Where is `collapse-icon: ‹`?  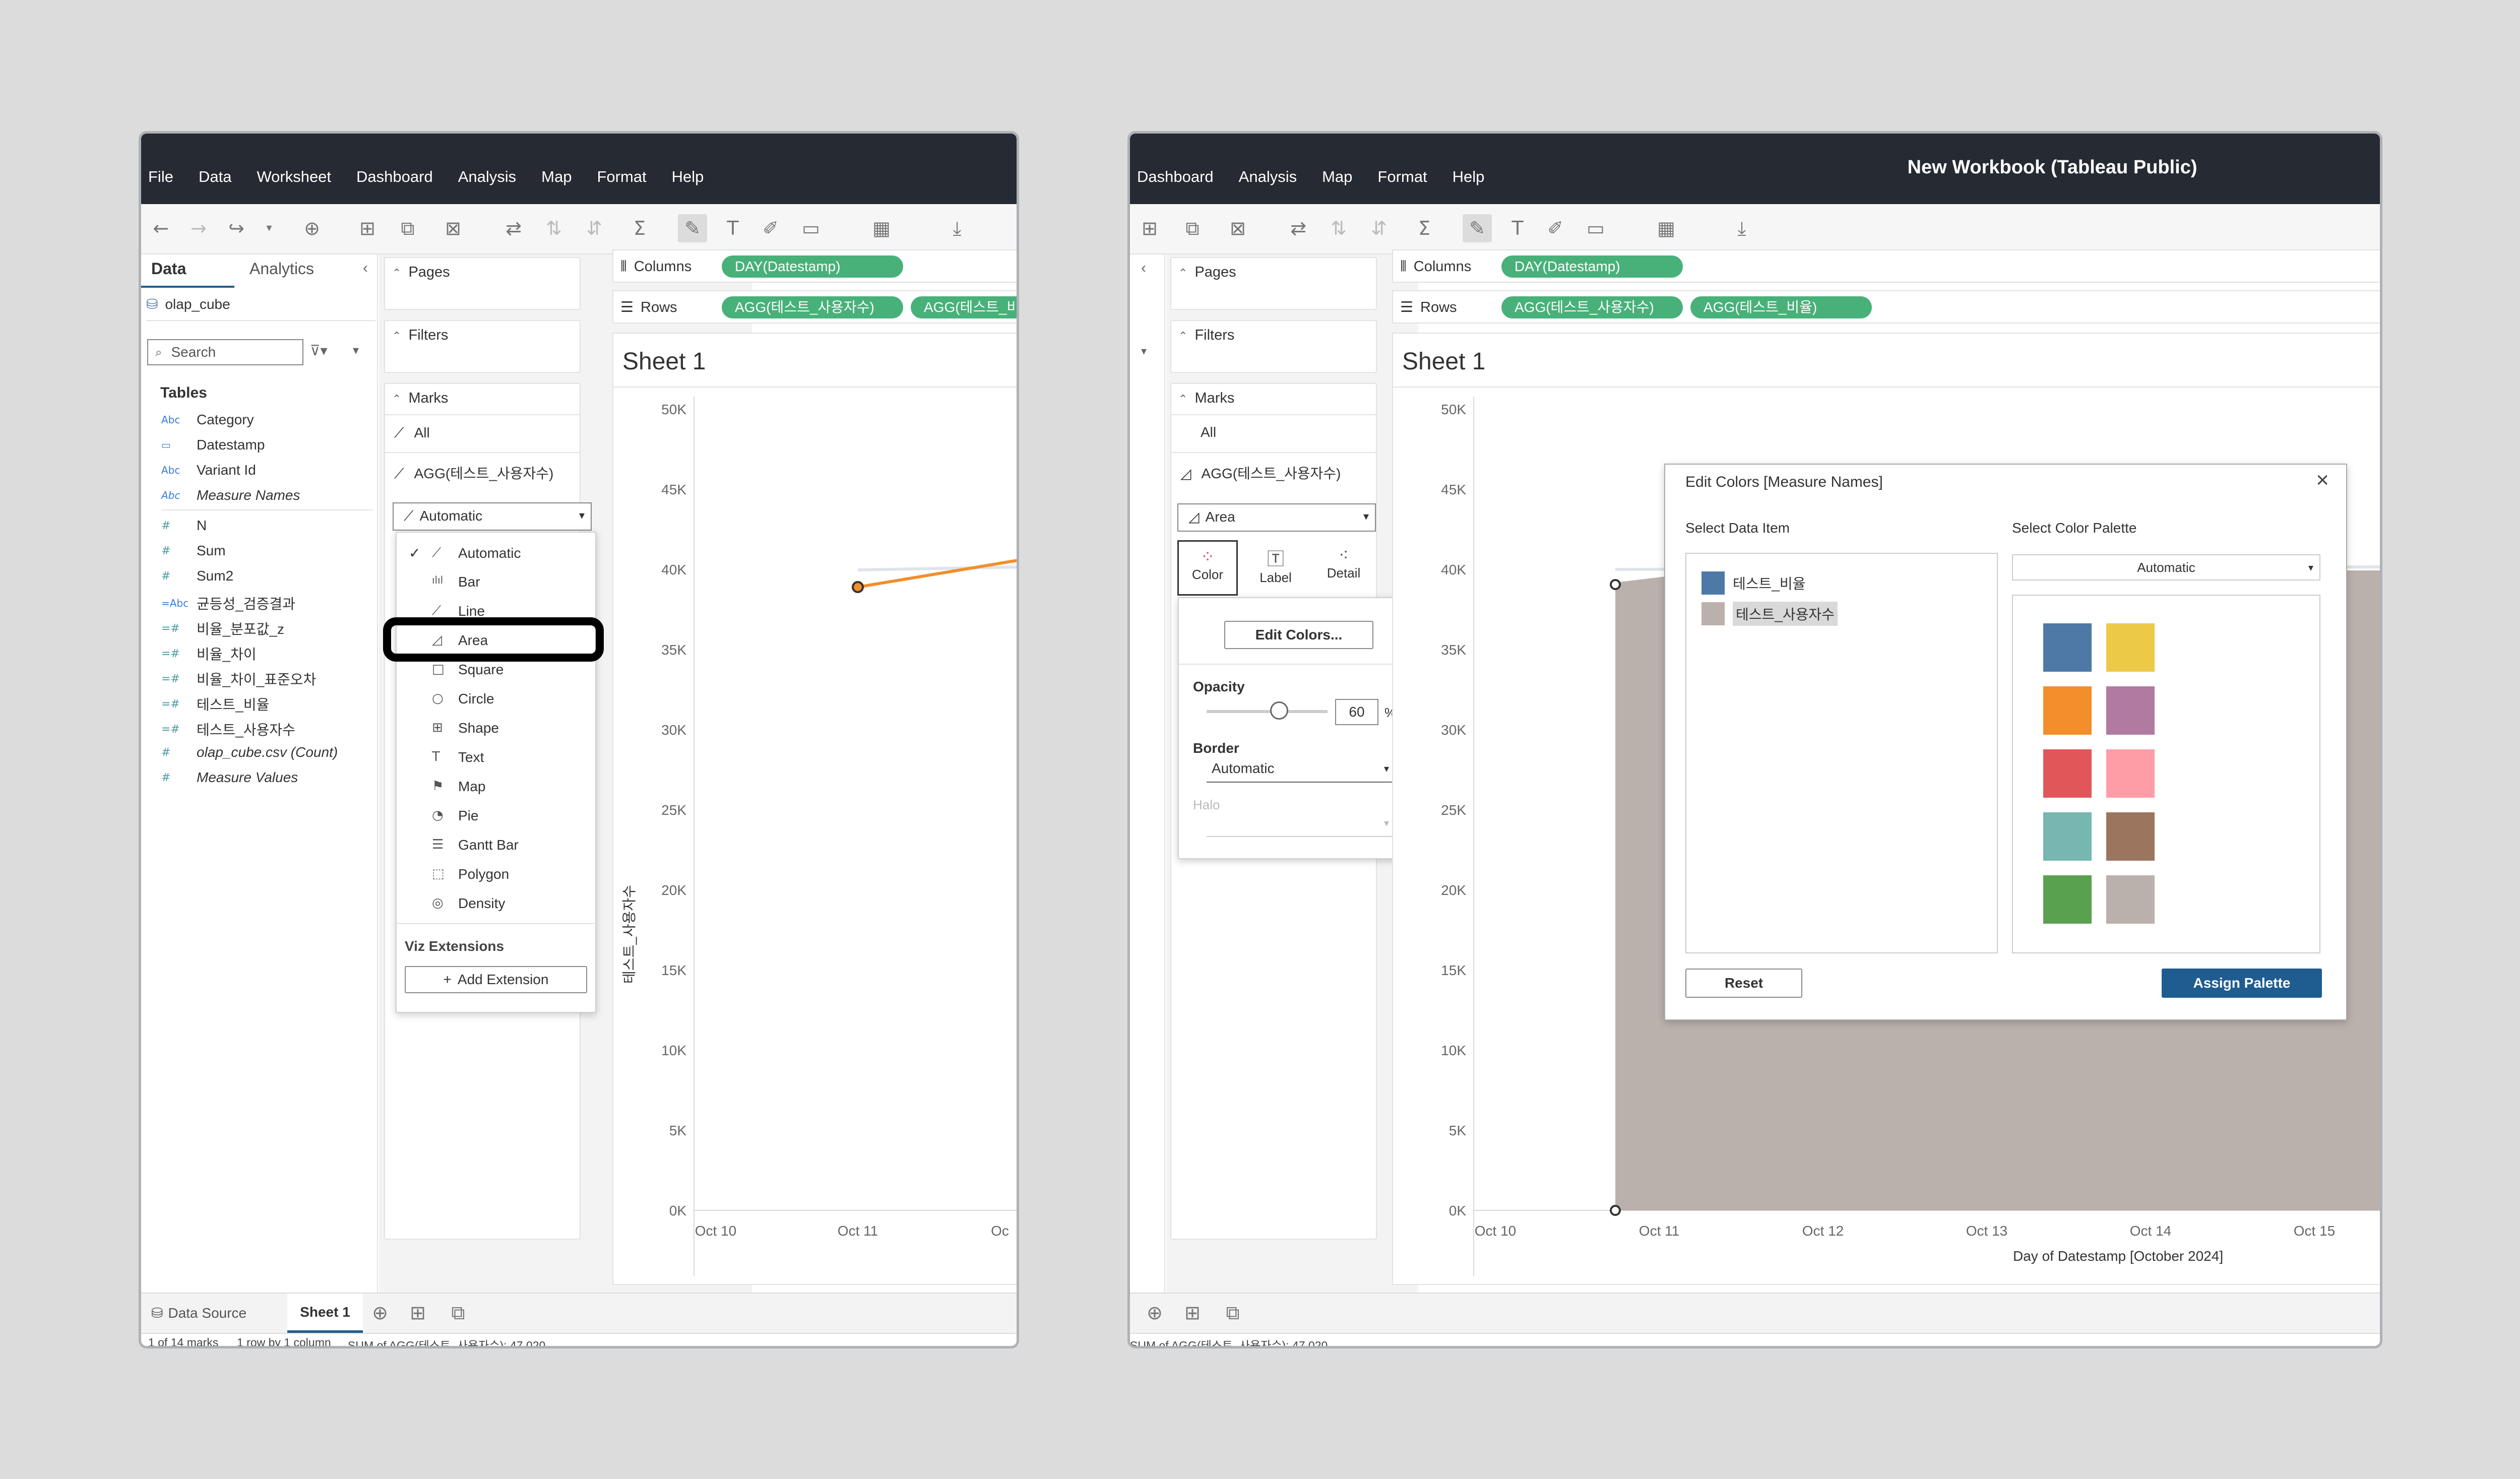
collapse-icon: ‹ is located at coordinates (366, 268).